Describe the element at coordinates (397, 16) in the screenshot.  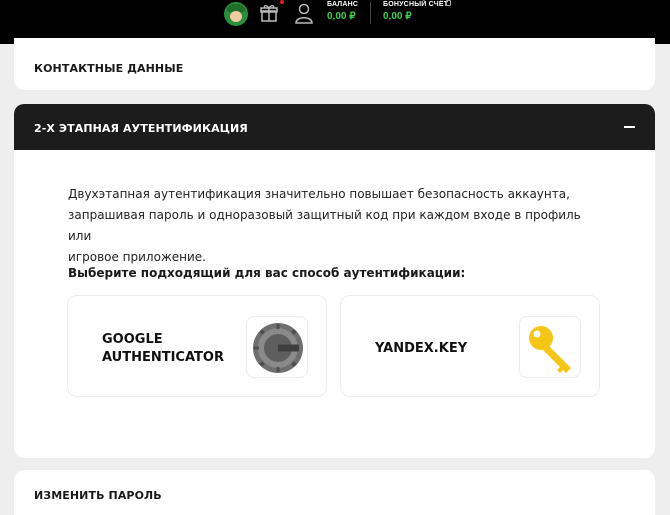
I see `bonus-value: 0,00 ₽` at that location.